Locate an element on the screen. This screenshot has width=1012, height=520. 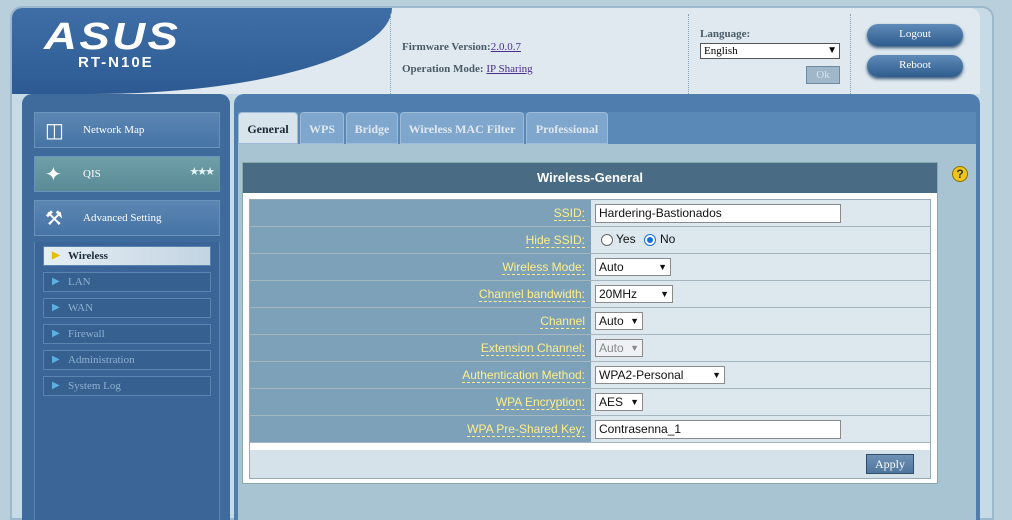
extension-channel-value: Auto is located at coordinates (611, 348).